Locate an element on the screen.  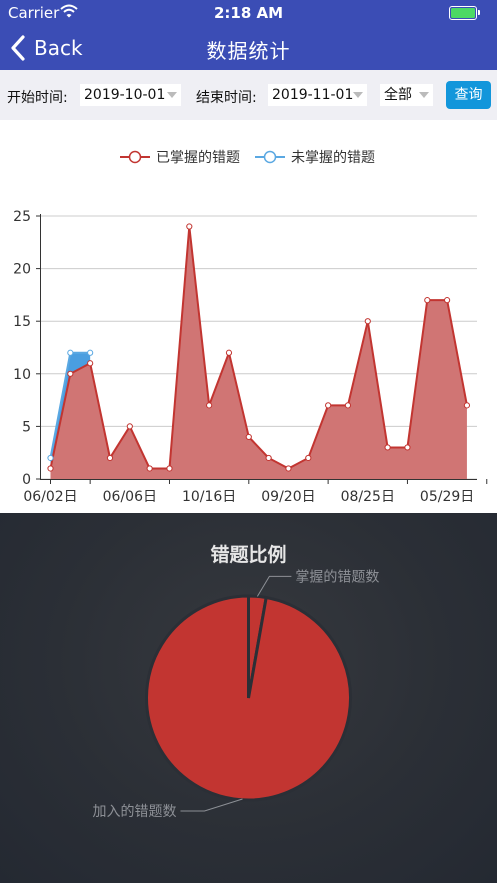
y-tick-label: 10 is located at coordinates (22, 375).